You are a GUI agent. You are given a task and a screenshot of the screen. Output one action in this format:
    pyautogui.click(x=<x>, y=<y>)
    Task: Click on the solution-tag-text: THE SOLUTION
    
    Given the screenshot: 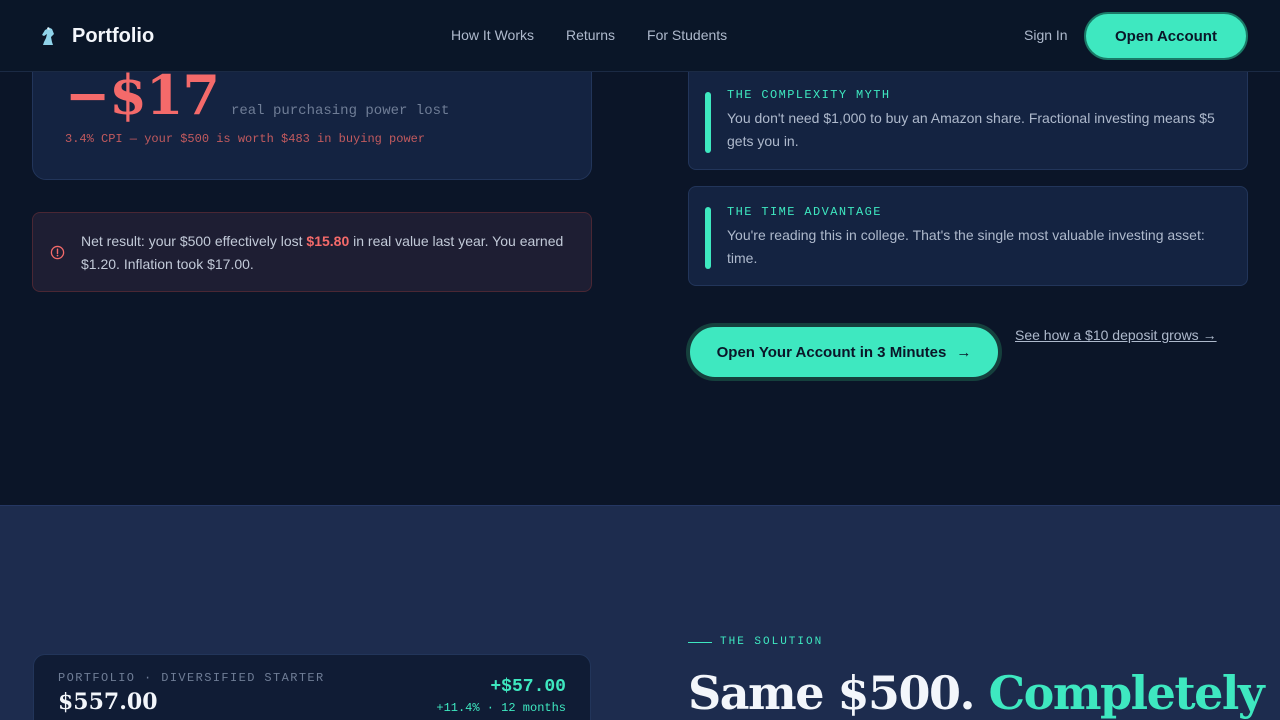 What is the action you would take?
    pyautogui.click(x=772, y=642)
    